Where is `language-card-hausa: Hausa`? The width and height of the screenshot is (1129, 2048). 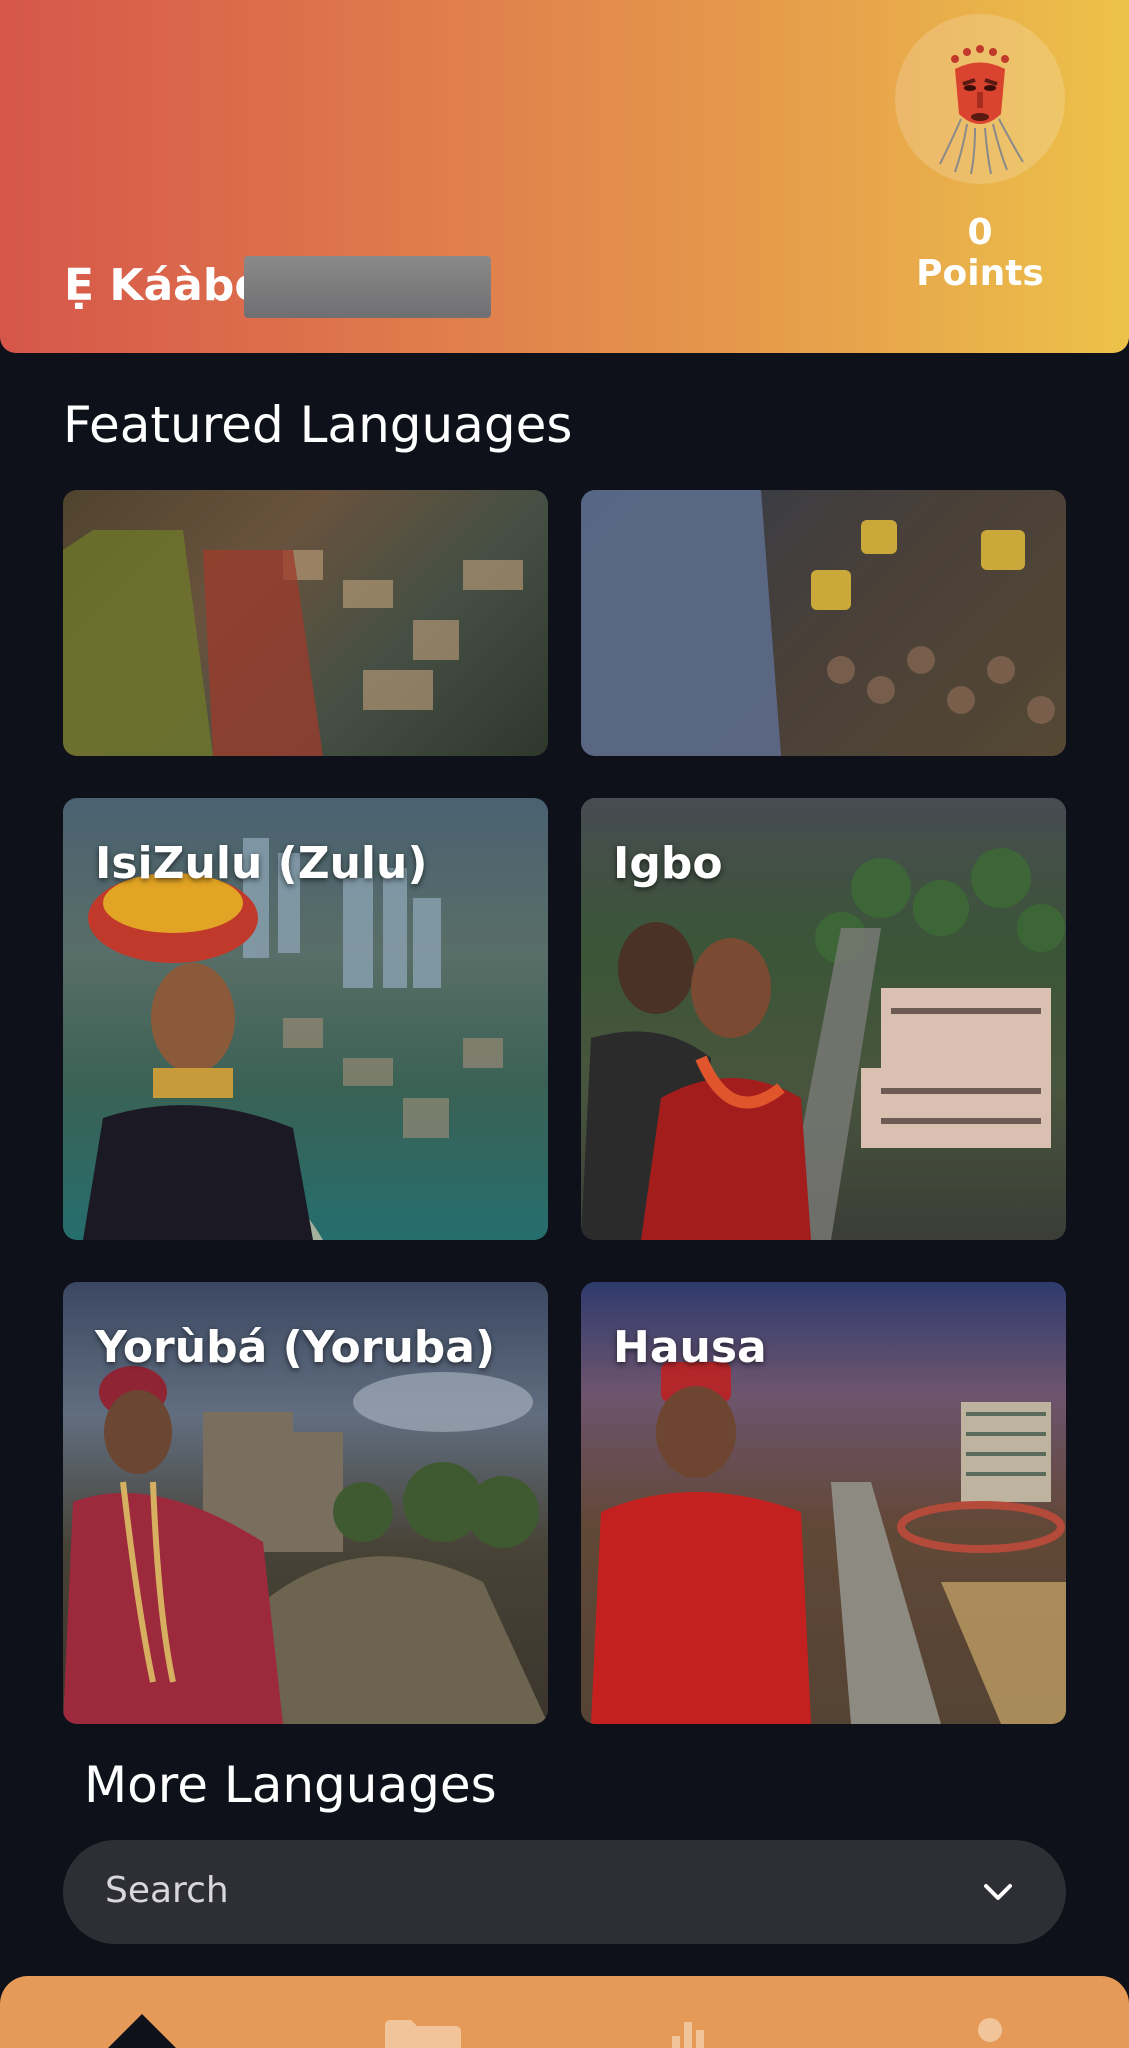 language-card-hausa: Hausa is located at coordinates (823, 1503).